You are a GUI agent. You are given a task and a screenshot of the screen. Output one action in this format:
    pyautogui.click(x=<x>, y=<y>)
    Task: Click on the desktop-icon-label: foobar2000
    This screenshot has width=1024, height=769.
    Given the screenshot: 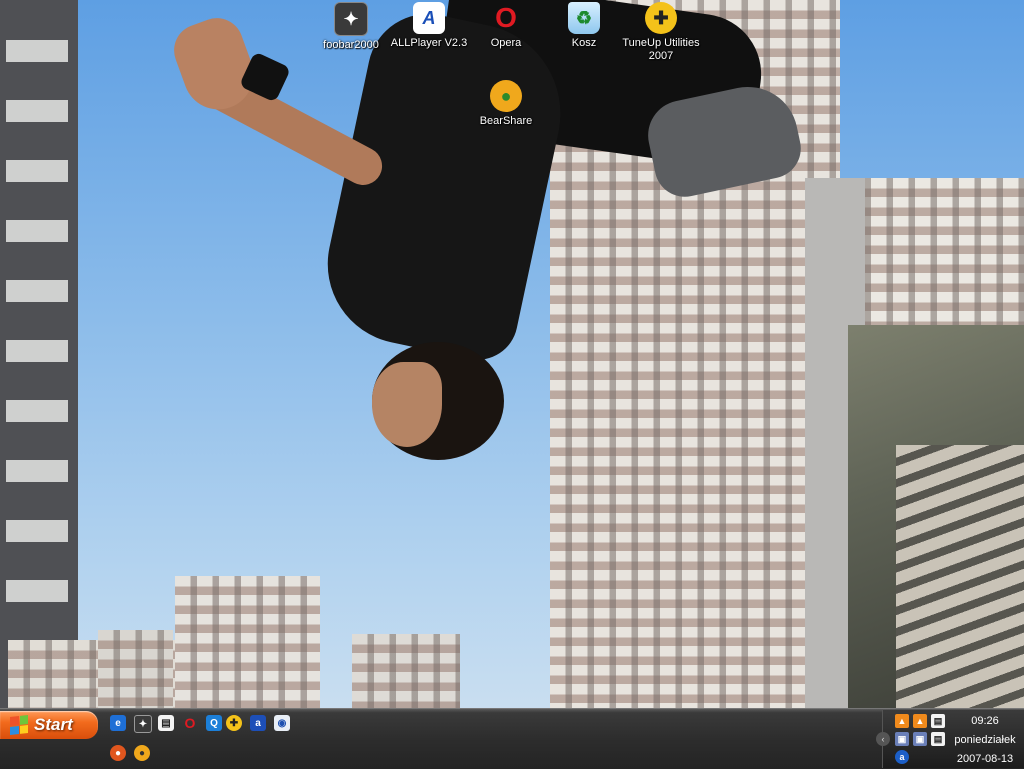 What is the action you would take?
    pyautogui.click(x=351, y=45)
    